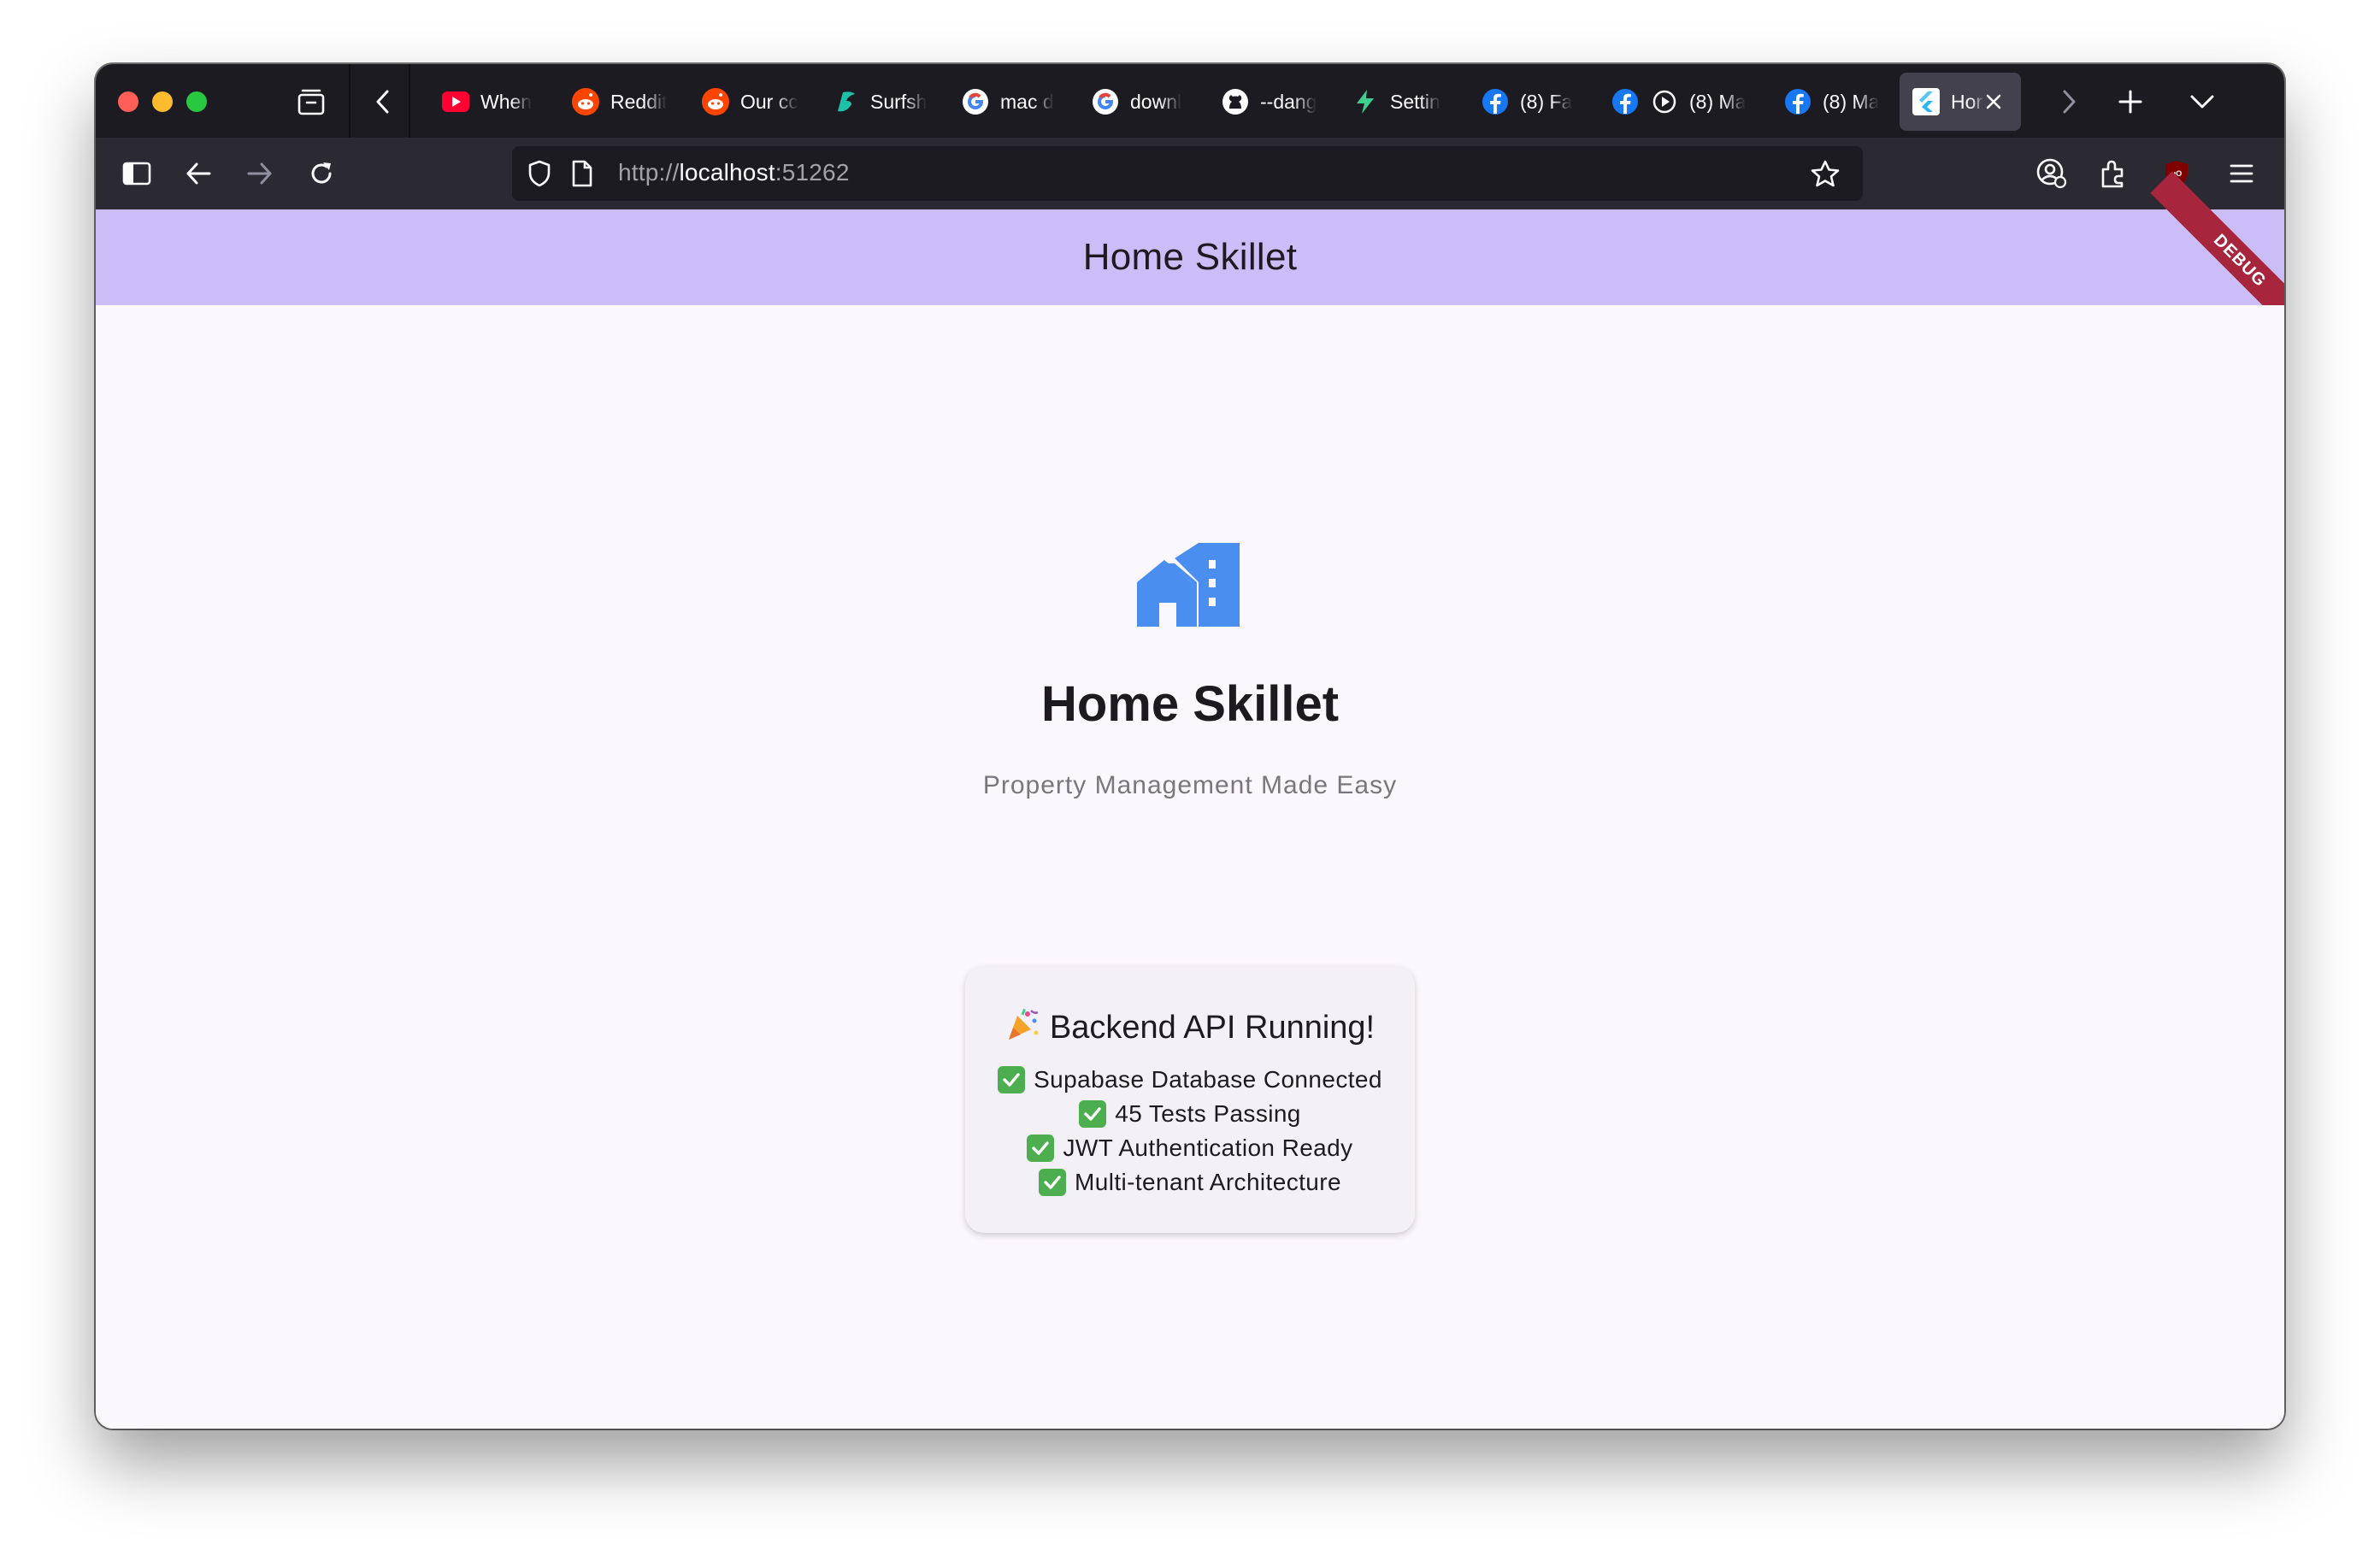 The height and width of the screenshot is (1556, 2380). I want to click on flutter-icon, so click(1927, 101).